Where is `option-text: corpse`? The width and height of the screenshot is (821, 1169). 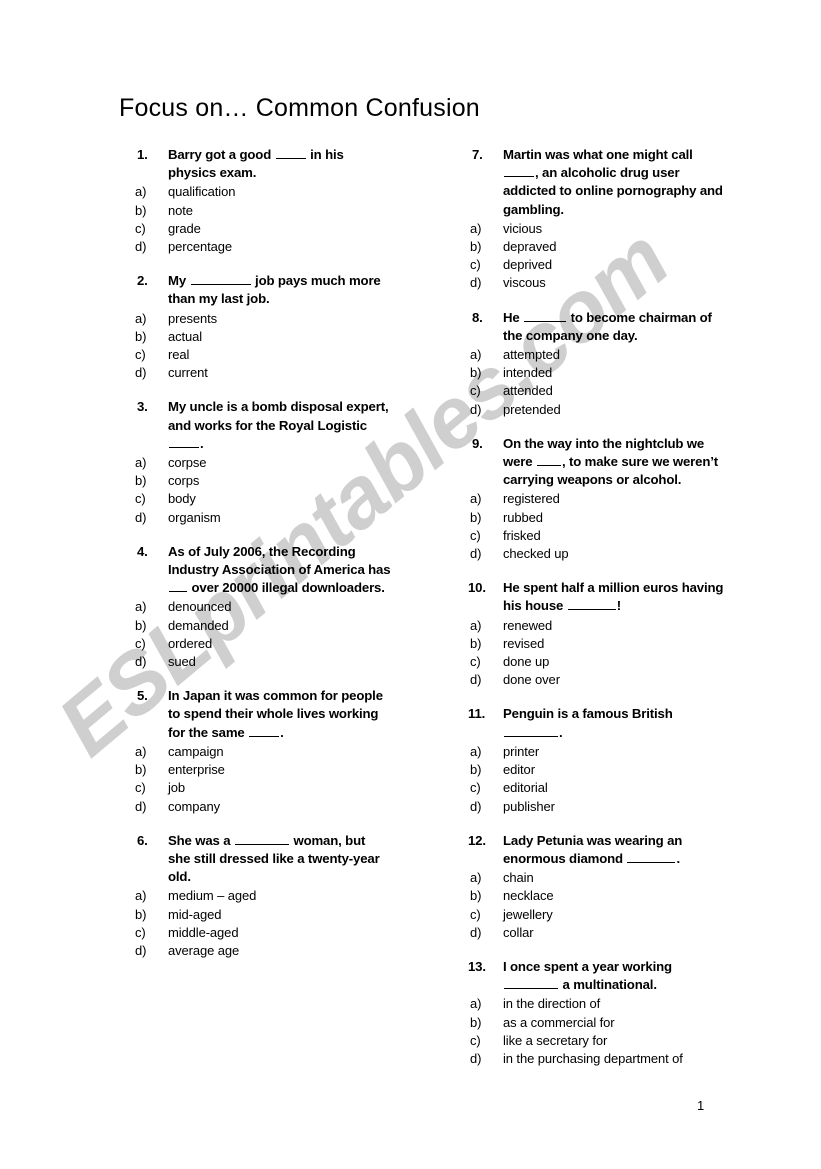
option-text: corpse is located at coordinates (187, 463).